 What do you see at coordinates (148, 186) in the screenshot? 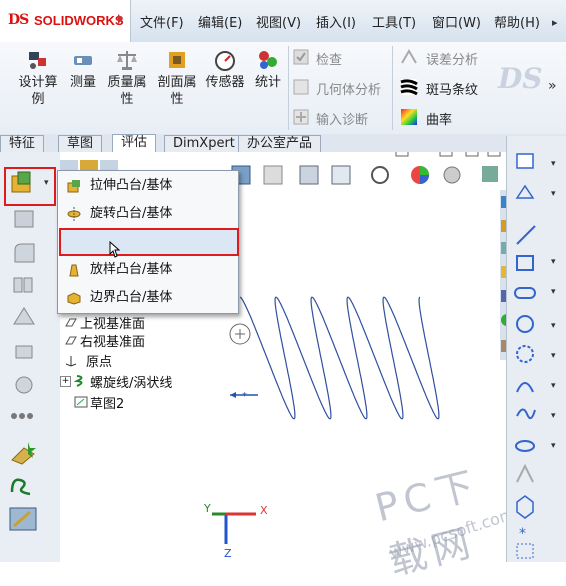
I see `menu-item-extruded-boss: 拉伸凸台/基体` at bounding box center [148, 186].